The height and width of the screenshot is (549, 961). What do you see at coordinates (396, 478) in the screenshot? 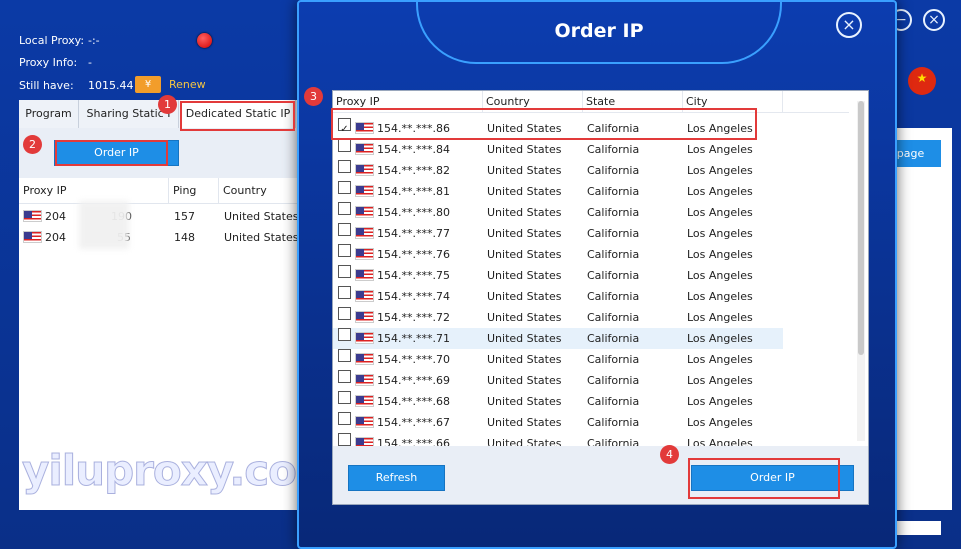
I see `refresh-button: Refresh` at bounding box center [396, 478].